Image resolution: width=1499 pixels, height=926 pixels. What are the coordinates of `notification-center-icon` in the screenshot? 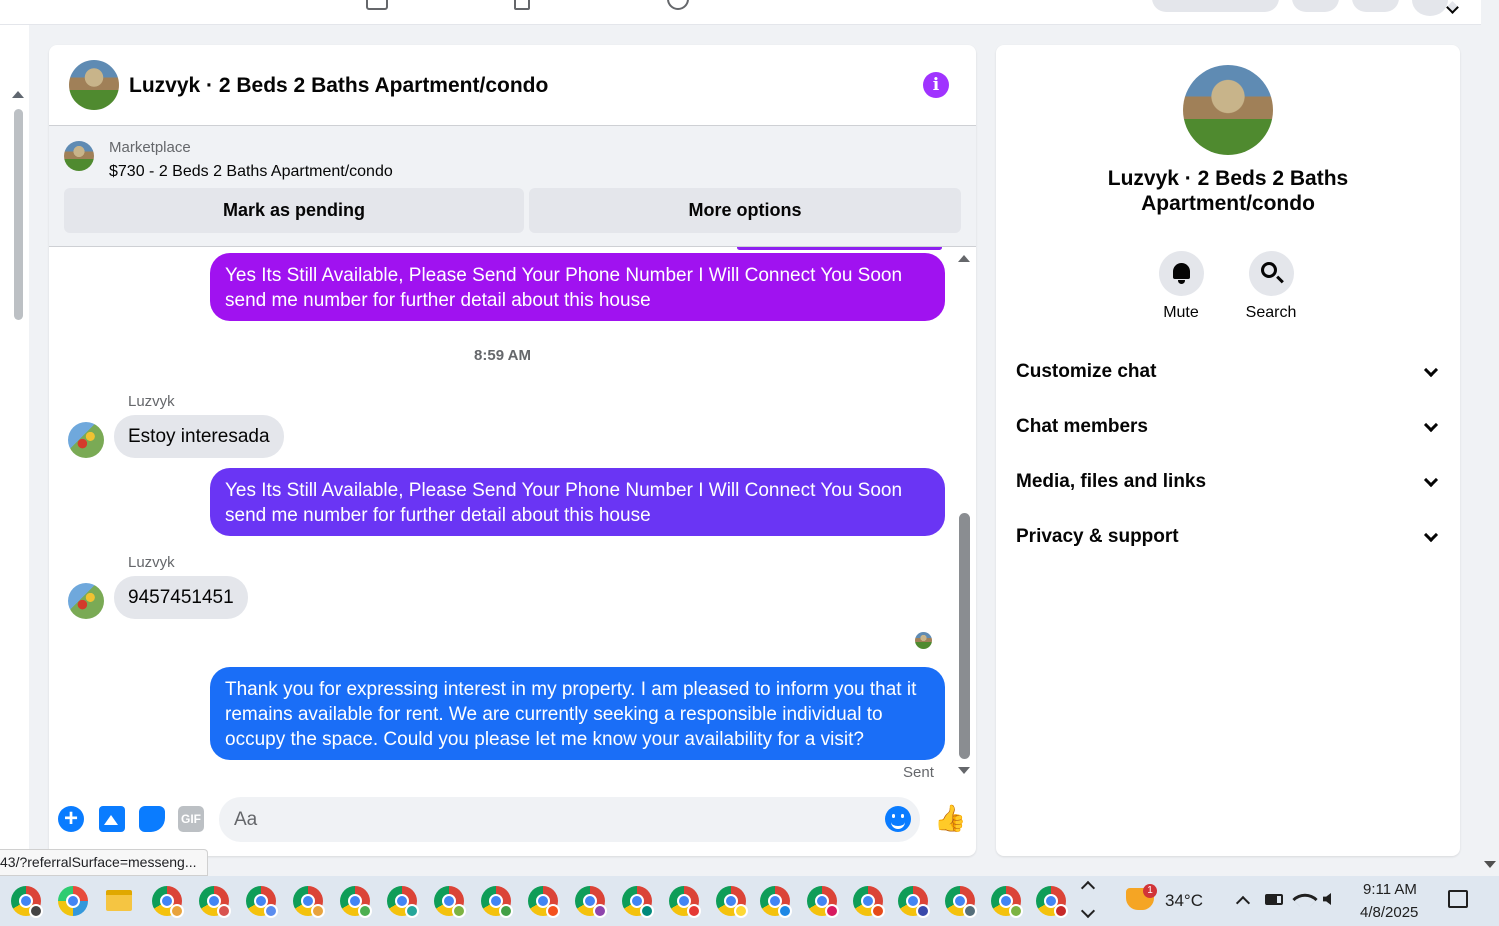 It's located at (1458, 899).